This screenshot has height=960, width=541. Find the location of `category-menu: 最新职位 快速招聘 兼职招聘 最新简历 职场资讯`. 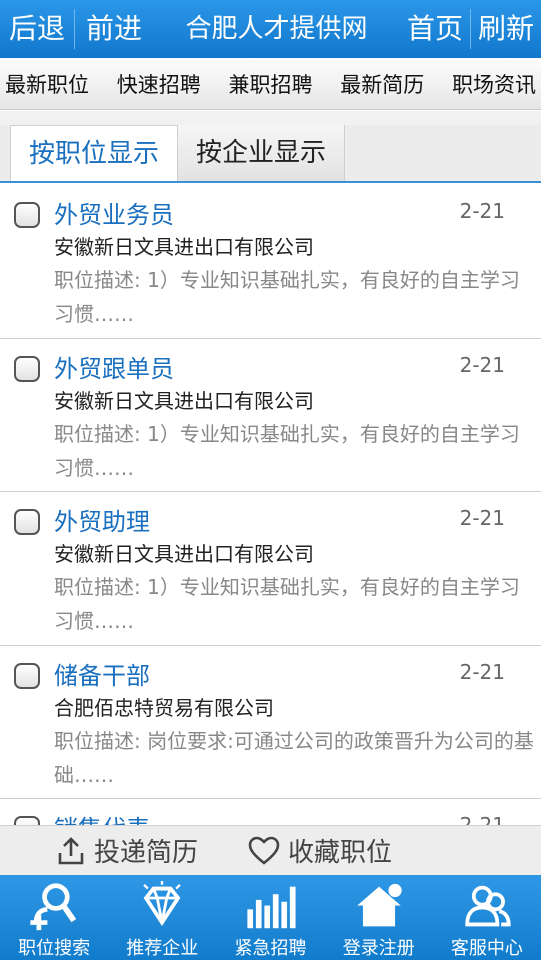

category-menu: 最新职位 快速招聘 兼职招聘 最新简历 职场资讯 is located at coordinates (270, 84).